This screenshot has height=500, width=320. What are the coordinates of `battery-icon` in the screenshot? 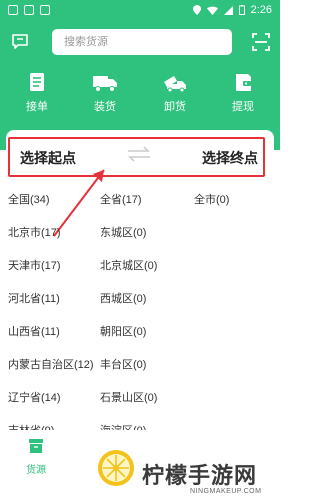 It's located at (241, 10).